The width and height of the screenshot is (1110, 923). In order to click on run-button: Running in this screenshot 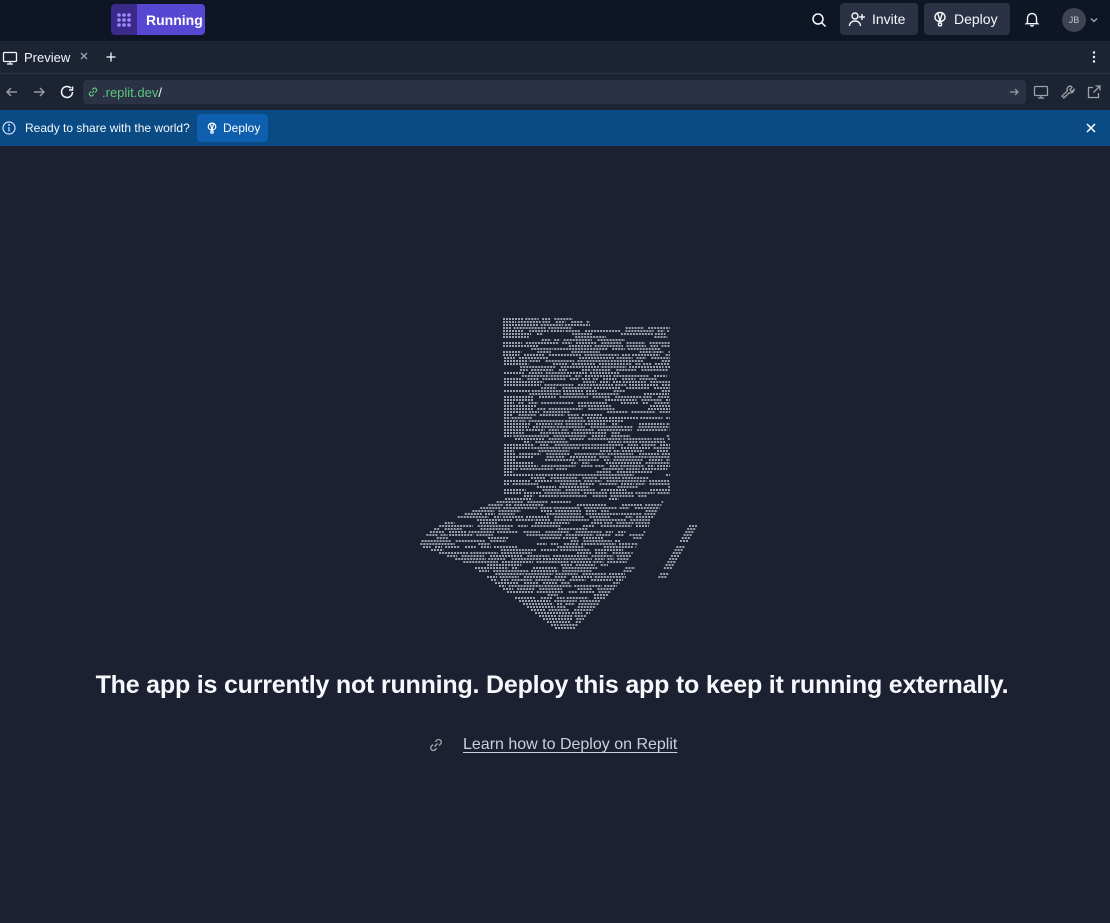, I will do `click(158, 19)`.